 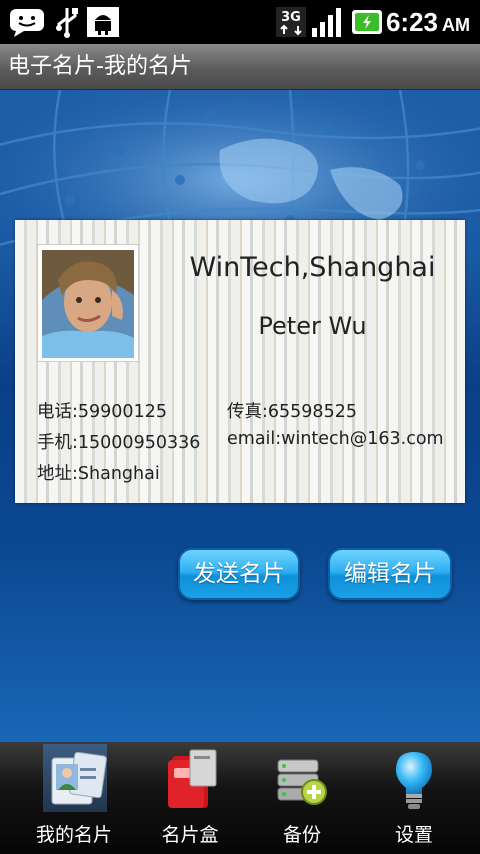 I want to click on address-text: 地址:Shanghai, so click(x=98, y=474).